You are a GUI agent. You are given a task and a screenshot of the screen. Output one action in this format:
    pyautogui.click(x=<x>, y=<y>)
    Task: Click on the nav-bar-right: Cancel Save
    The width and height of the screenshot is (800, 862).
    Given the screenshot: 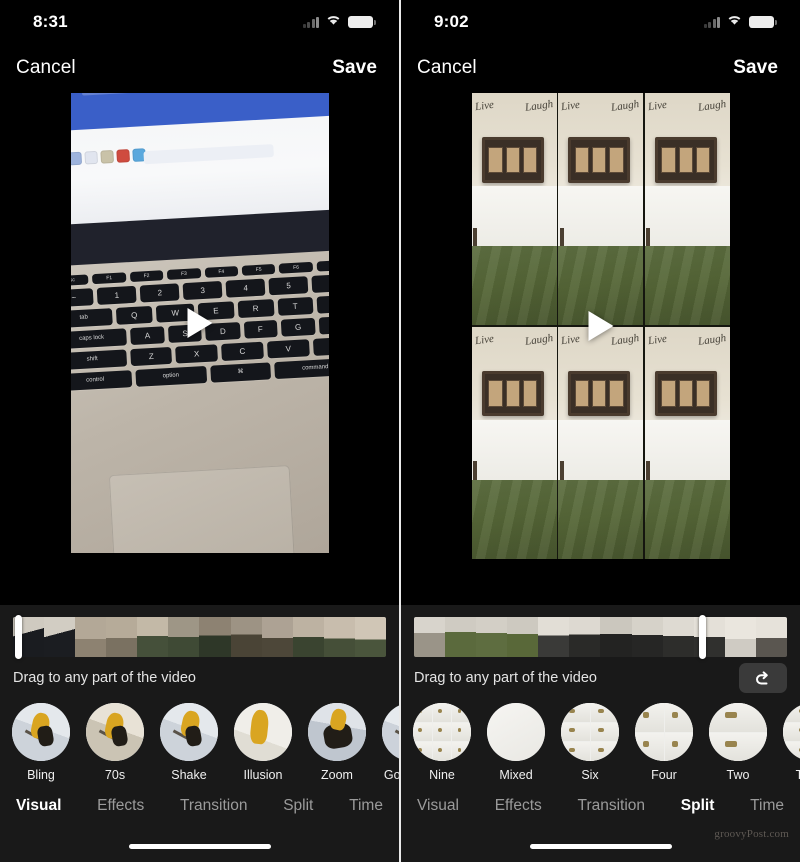 What is the action you would take?
    pyautogui.click(x=600, y=68)
    